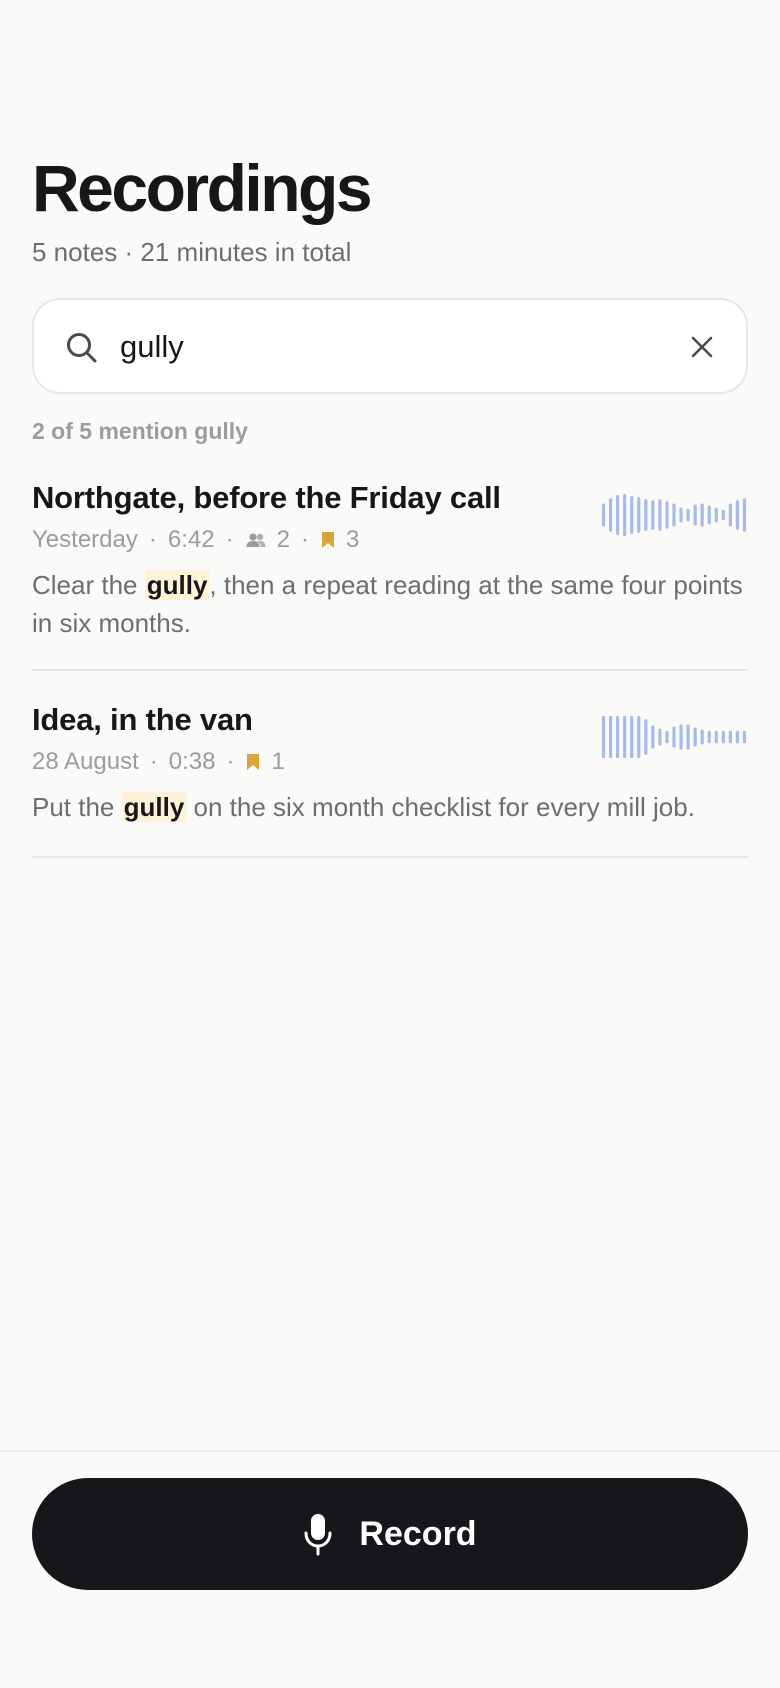  Describe the element at coordinates (142, 719) in the screenshot. I see `recording-title: Idea, in the van` at that location.